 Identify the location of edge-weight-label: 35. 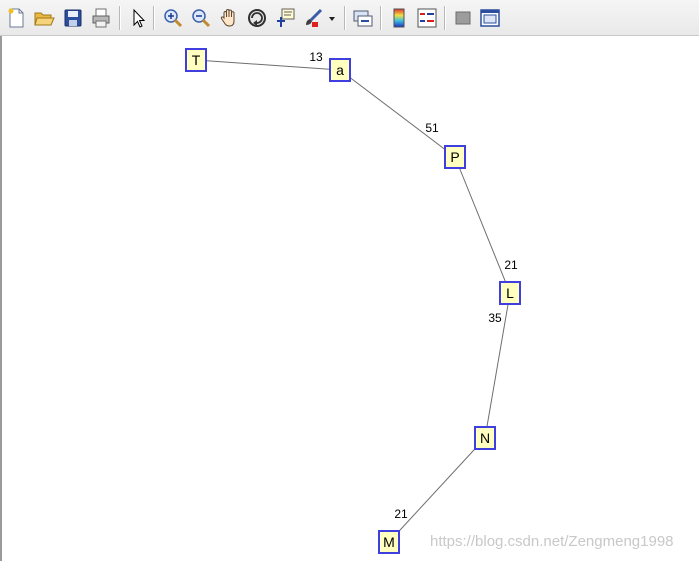
(495, 318).